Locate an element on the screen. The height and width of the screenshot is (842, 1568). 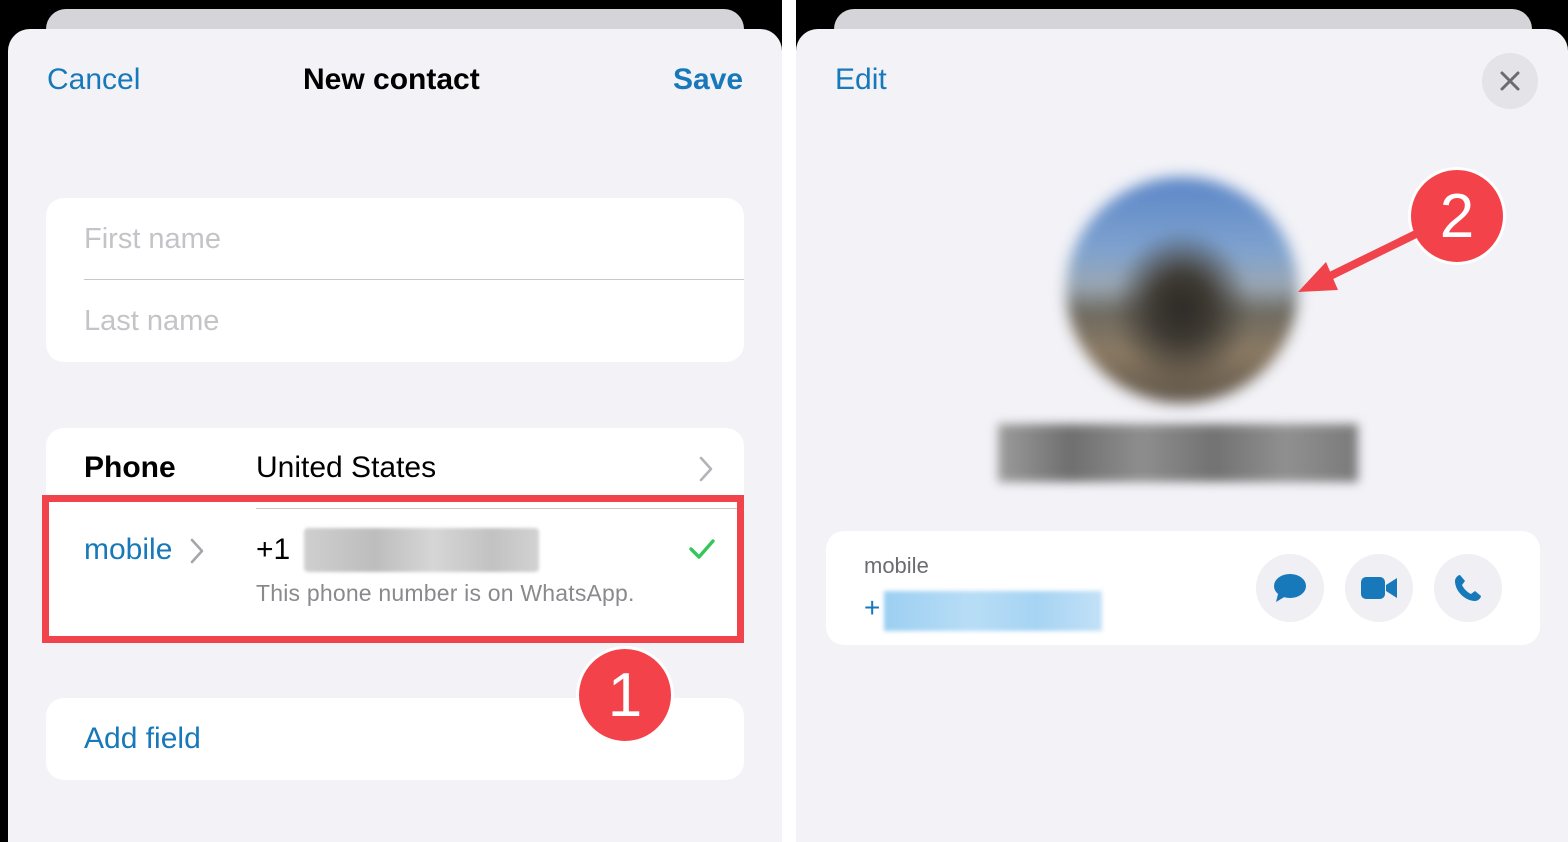
panel-divider is located at coordinates (789, 421).